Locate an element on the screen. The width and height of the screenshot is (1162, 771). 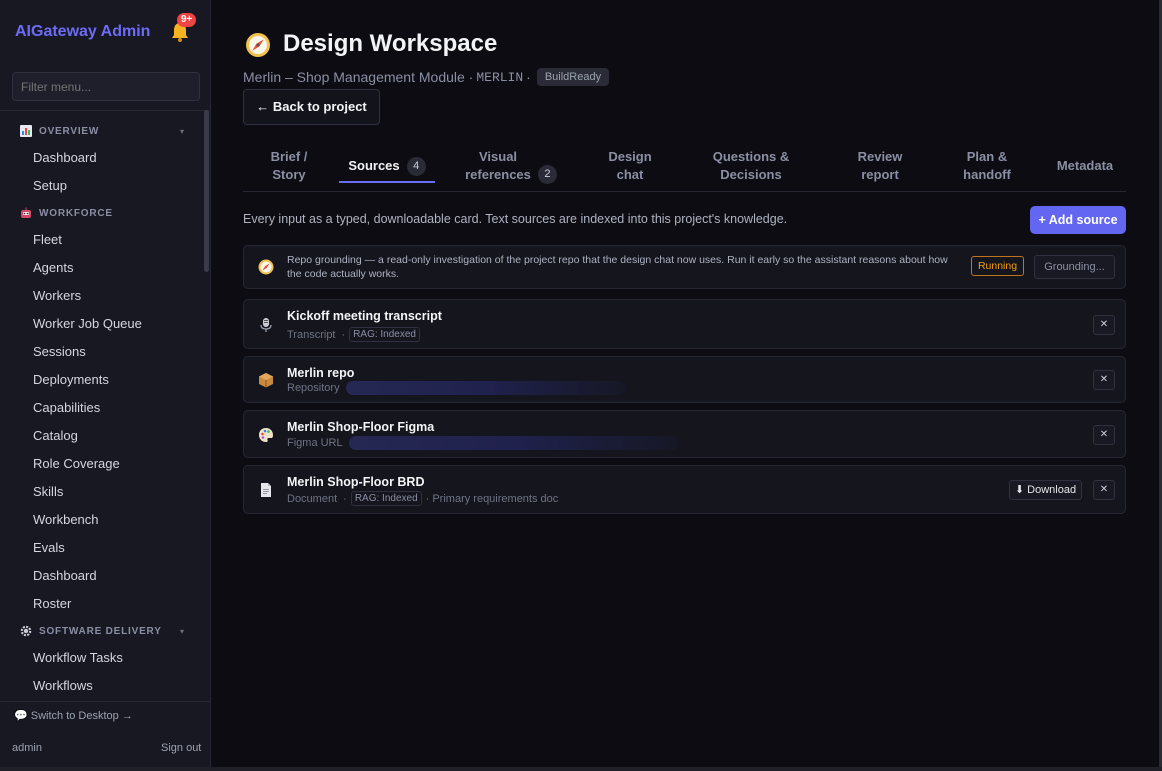
project-name: Merlin – Shop Management Module · is located at coordinates (358, 77).